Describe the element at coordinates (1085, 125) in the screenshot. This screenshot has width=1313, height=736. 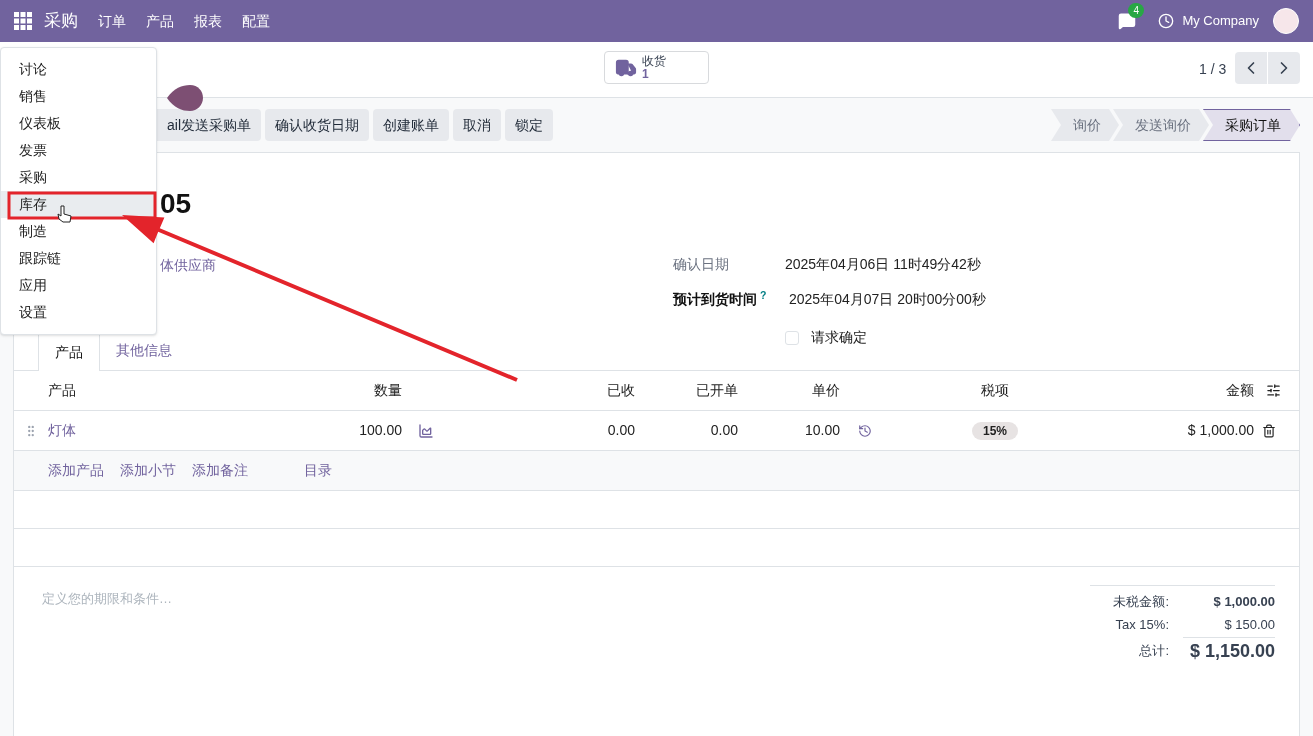
I see `status-step: 询价` at that location.